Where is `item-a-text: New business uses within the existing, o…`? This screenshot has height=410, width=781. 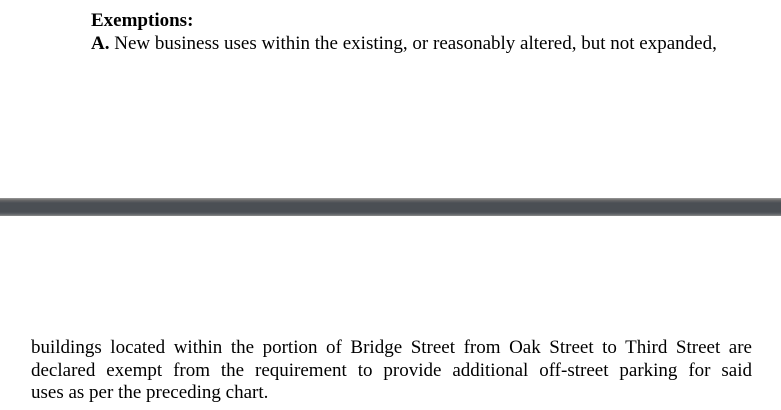 item-a-text: New business uses within the existing, o… is located at coordinates (413, 43).